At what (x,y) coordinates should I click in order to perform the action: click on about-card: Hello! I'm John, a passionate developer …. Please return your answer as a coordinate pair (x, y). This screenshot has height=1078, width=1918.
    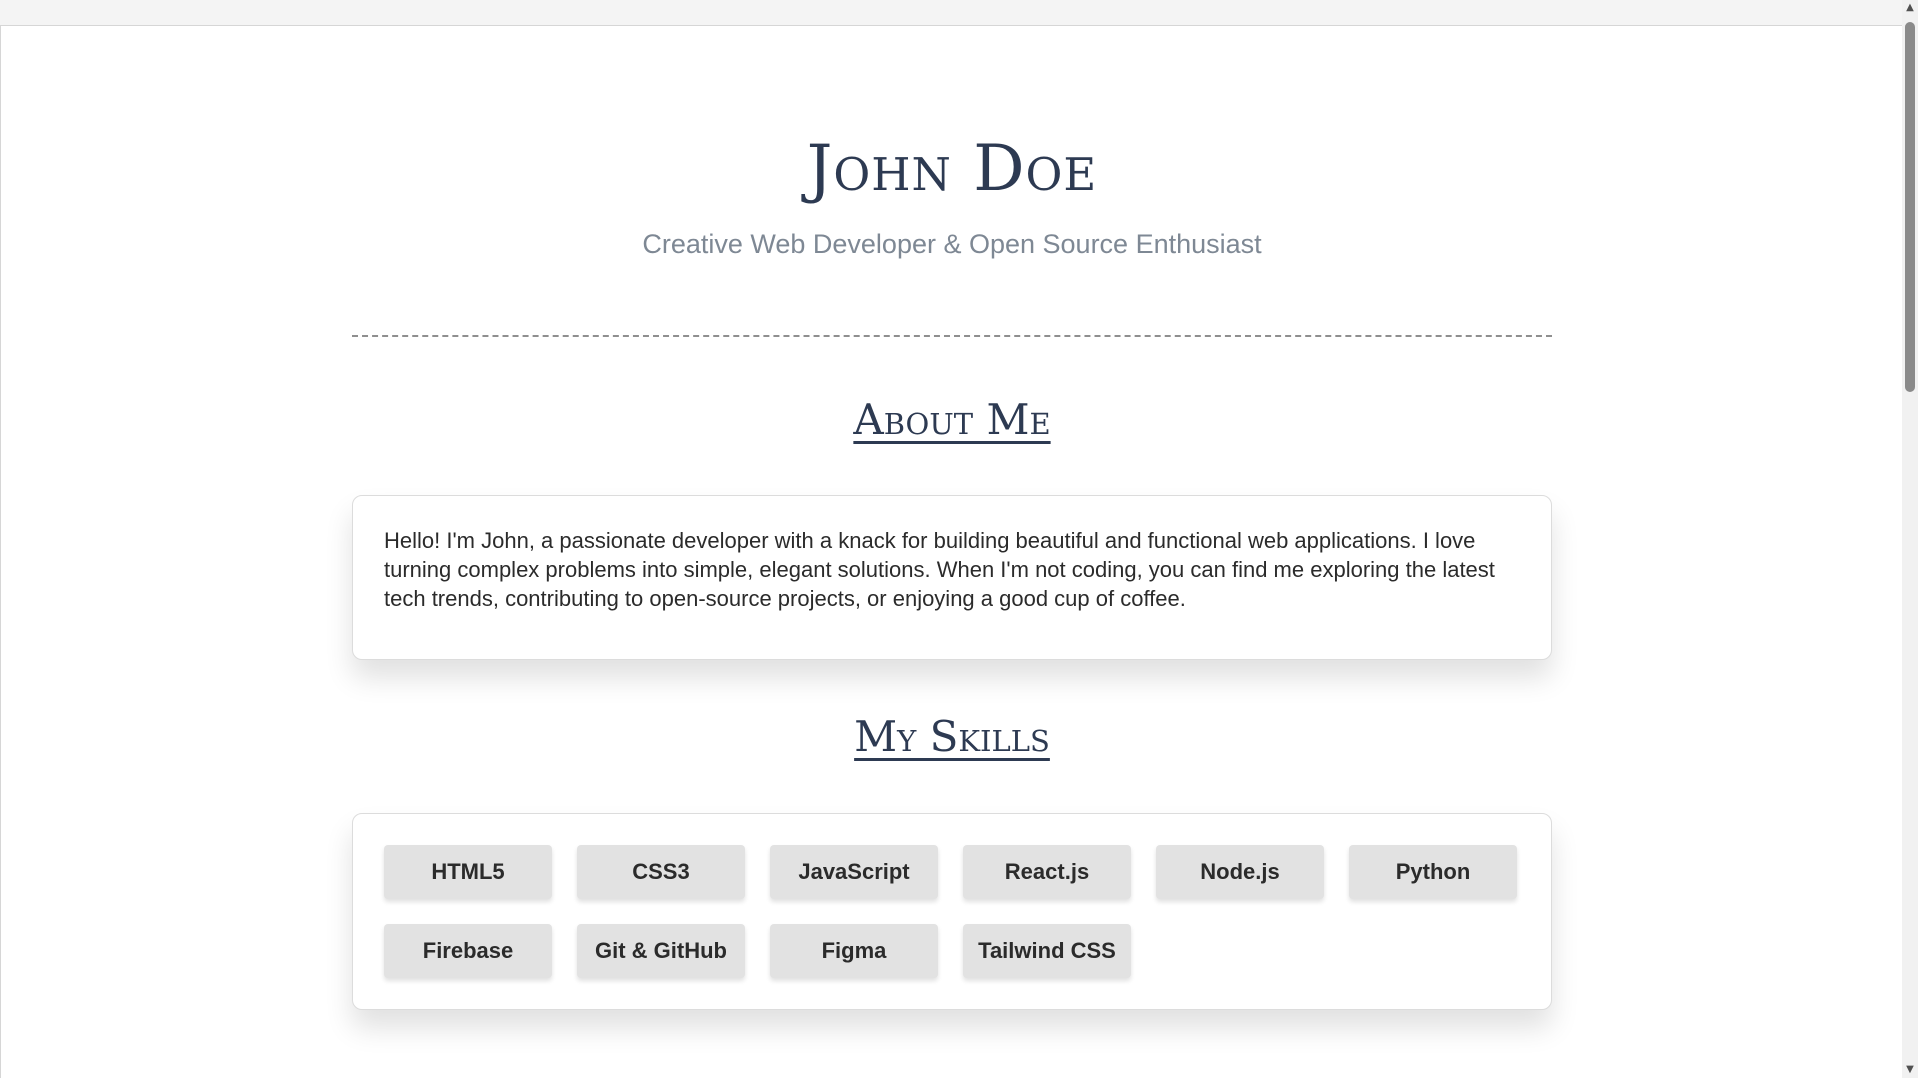
    Looking at the image, I should click on (952, 578).